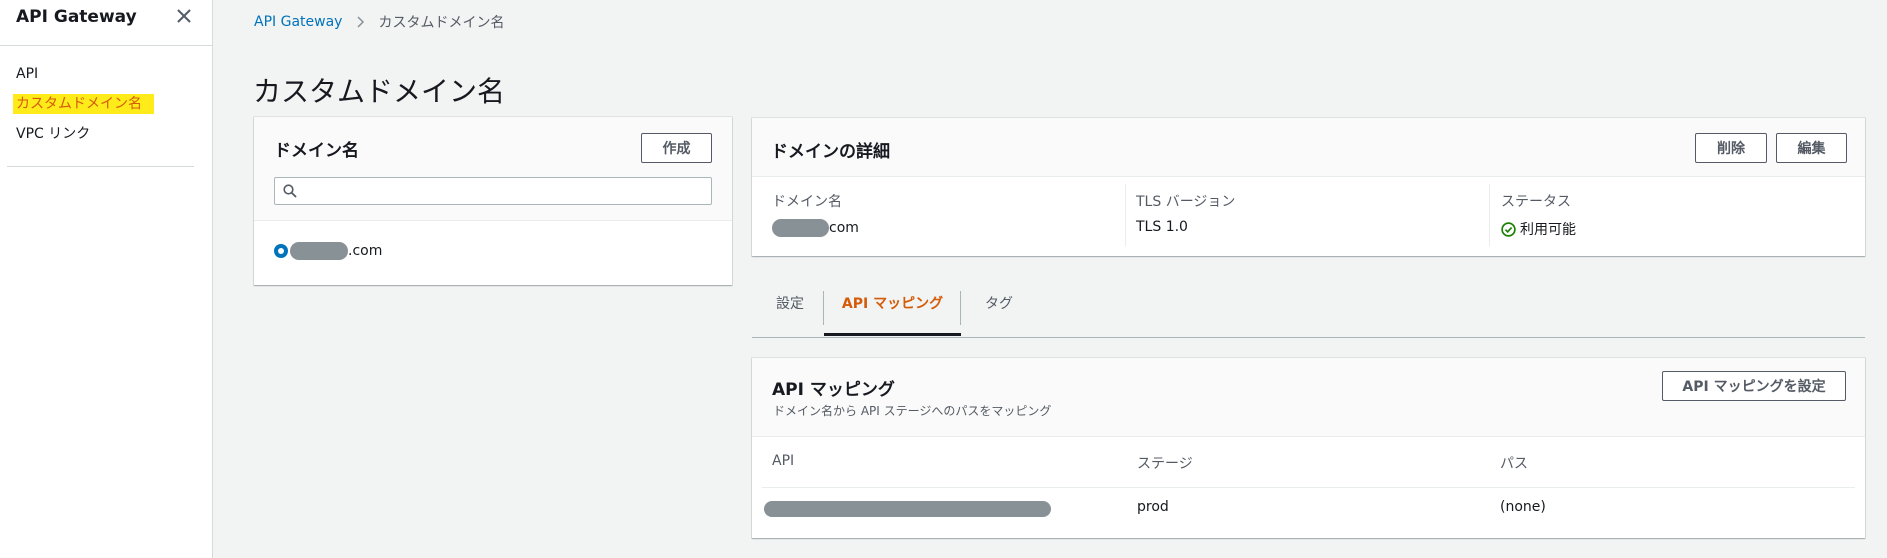 The height and width of the screenshot is (558, 1887). I want to click on api-mapping-title: API マッピング, so click(833, 390).